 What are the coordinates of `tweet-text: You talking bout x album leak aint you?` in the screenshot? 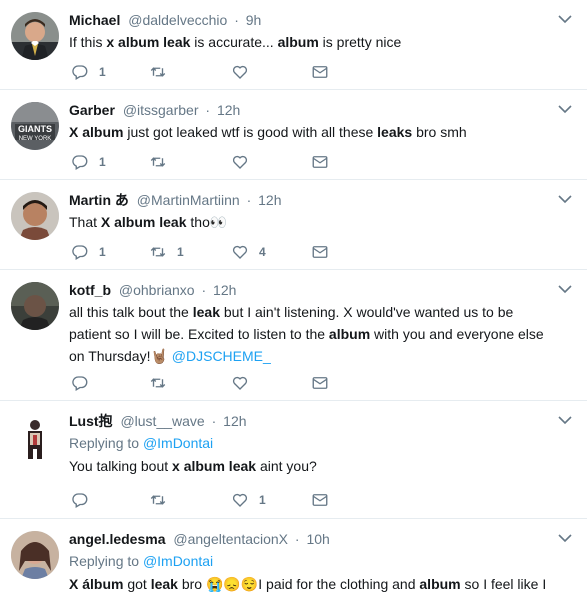 It's located at (310, 466).